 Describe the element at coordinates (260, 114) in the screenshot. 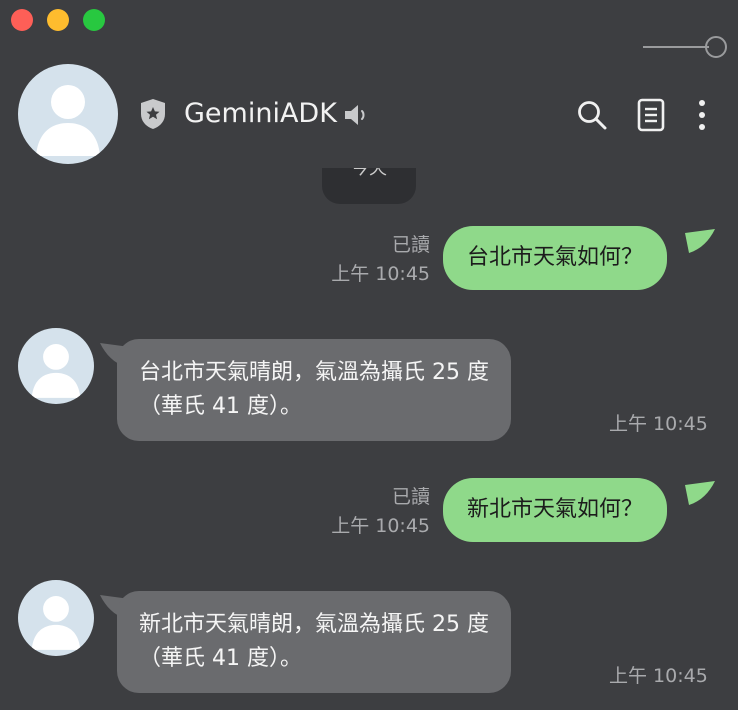

I see `chat-name: GeminiADK` at that location.